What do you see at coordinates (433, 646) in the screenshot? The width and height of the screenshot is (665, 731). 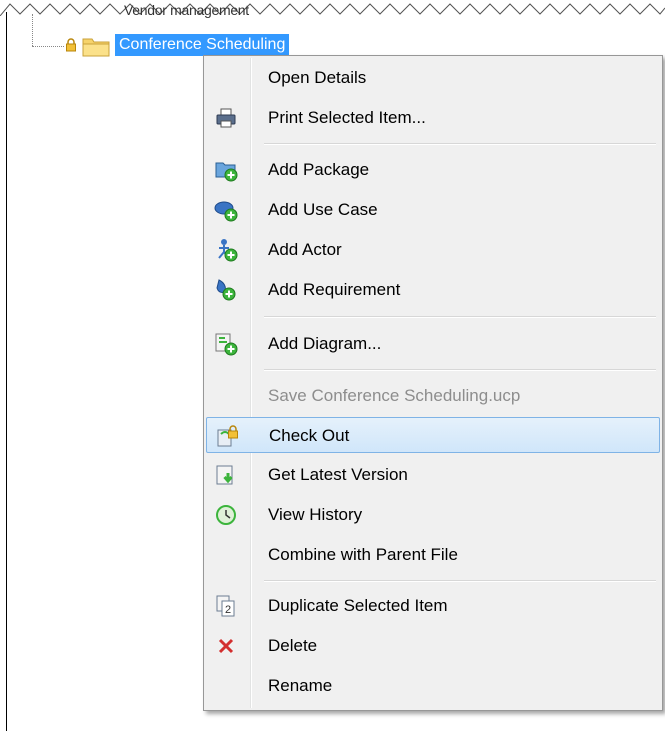 I see `menu-item-delete: Delete` at bounding box center [433, 646].